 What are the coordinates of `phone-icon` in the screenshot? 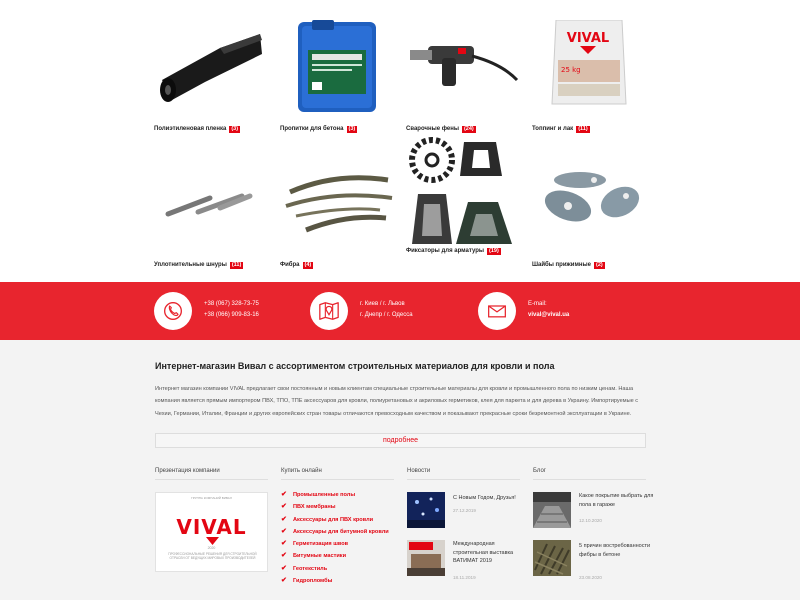 It's located at (173, 311).